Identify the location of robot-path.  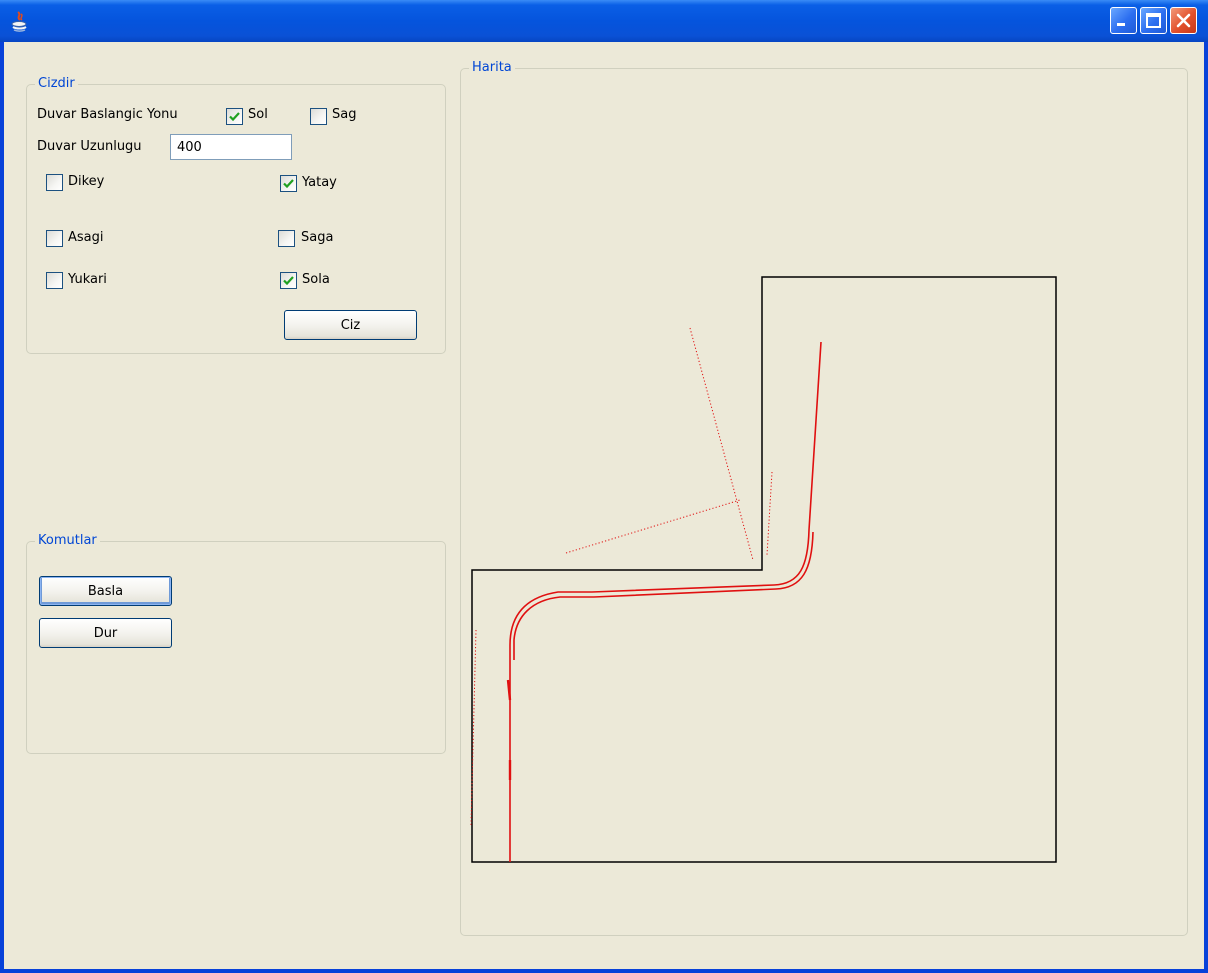
(664, 601).